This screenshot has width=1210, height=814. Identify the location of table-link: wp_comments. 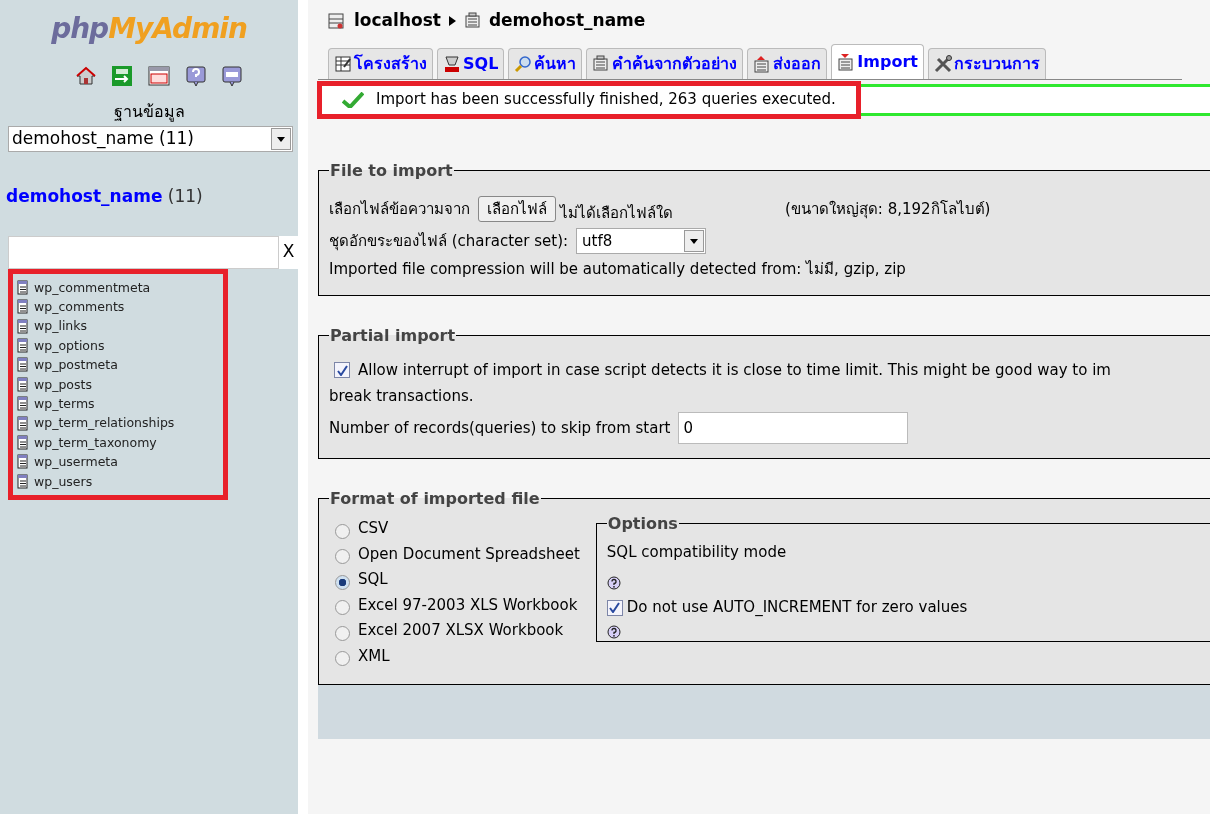
(79, 306).